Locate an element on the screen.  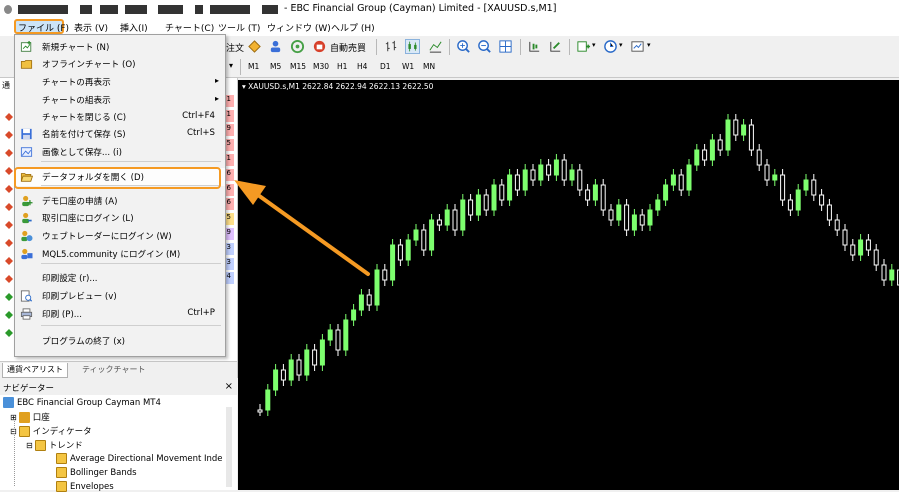
autotrade-icon is located at coordinates (319, 46).